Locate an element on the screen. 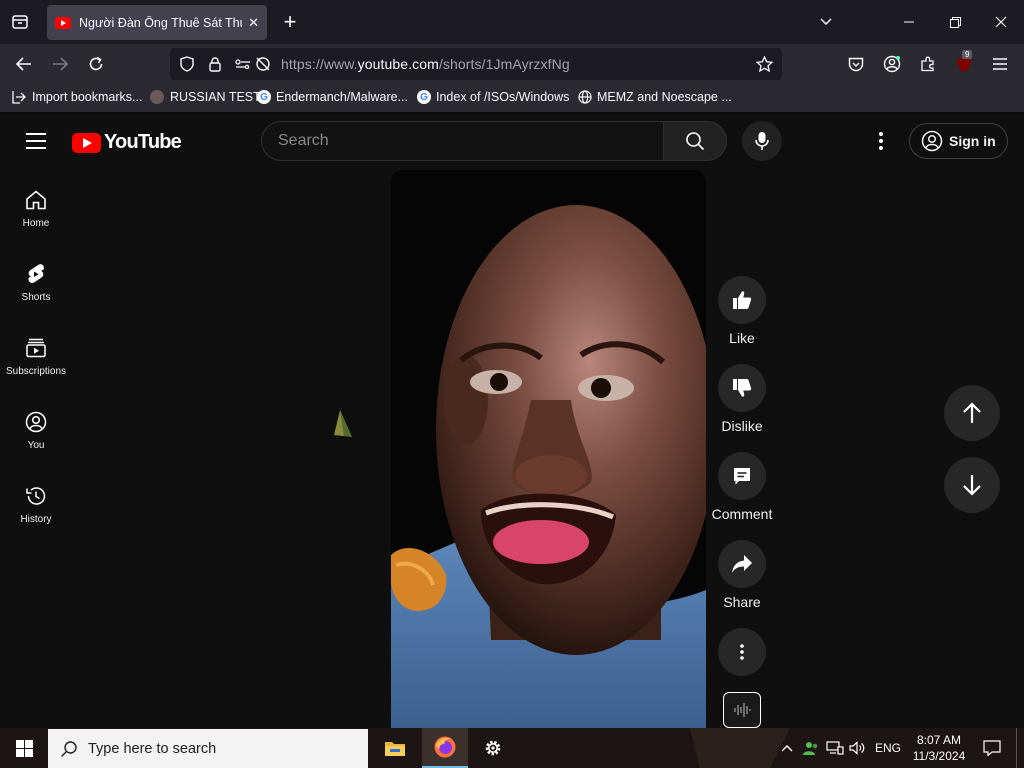 Image resolution: width=1024 pixels, height=768 pixels. back-arrow-icon is located at coordinates (24, 64).